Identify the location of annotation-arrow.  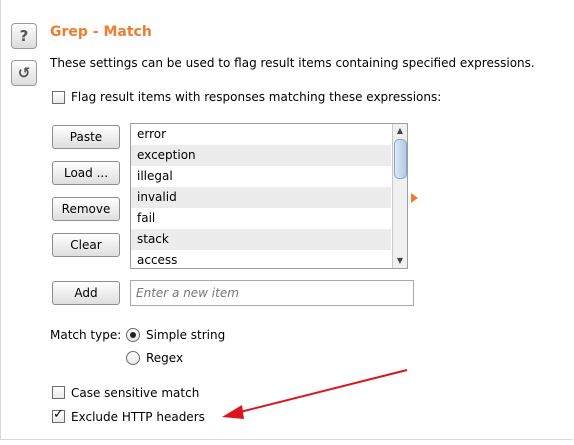
(315, 394).